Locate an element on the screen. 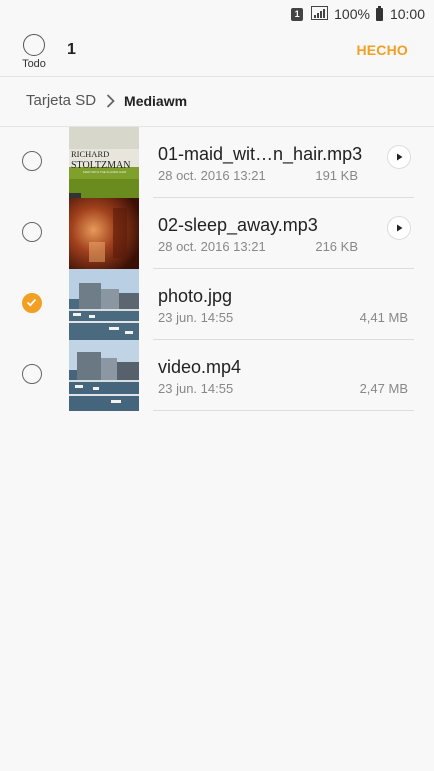  select-all-toggle: Todo is located at coordinates (34, 52).